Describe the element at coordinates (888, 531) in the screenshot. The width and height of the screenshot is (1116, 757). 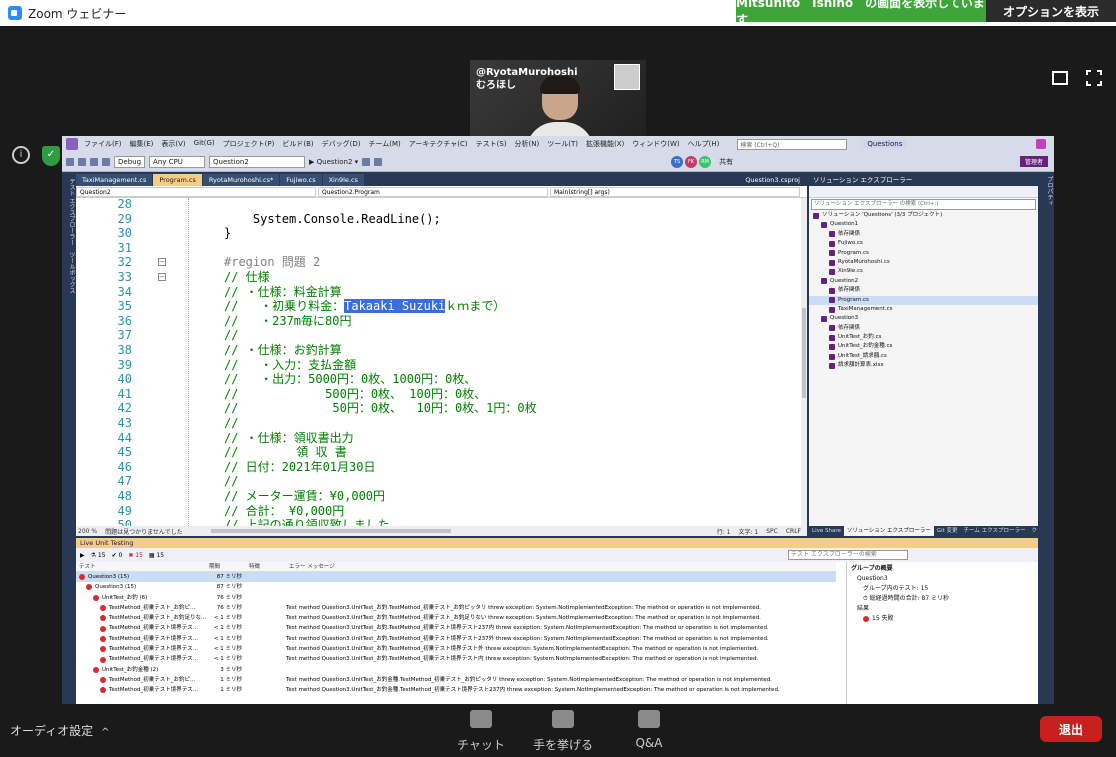
I see `panel-tab: ソリューション エクスプローラー` at that location.